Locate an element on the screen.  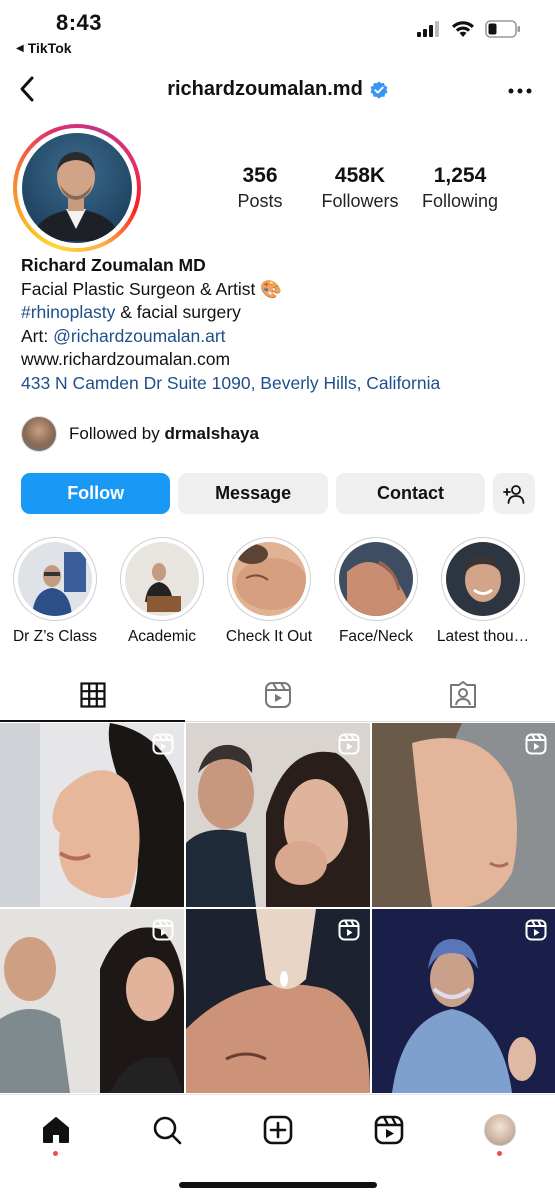
back-app-label: TikTok is located at coordinates (49, 48).